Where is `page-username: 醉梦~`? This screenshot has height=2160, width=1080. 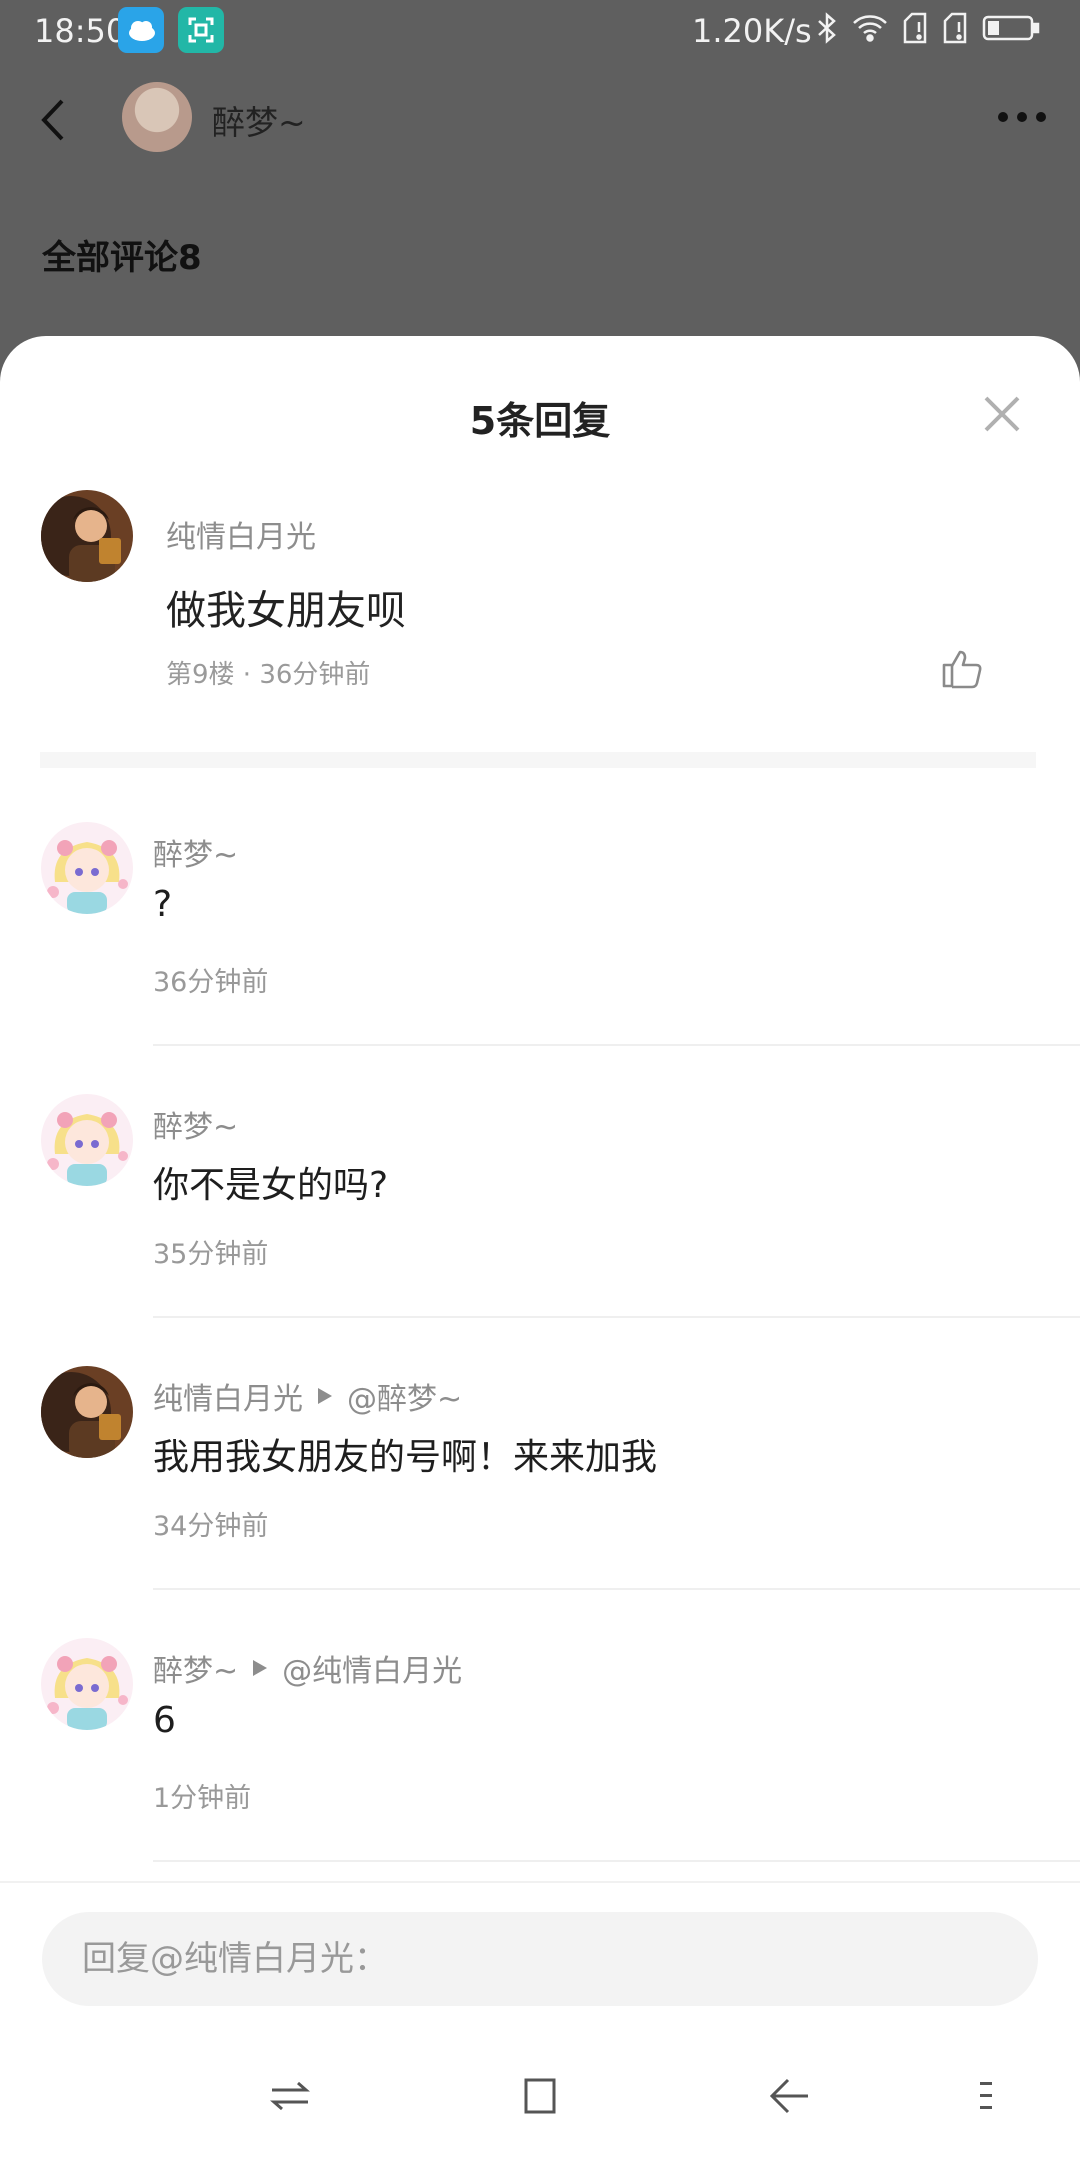
page-username: 醉梦~ is located at coordinates (259, 122).